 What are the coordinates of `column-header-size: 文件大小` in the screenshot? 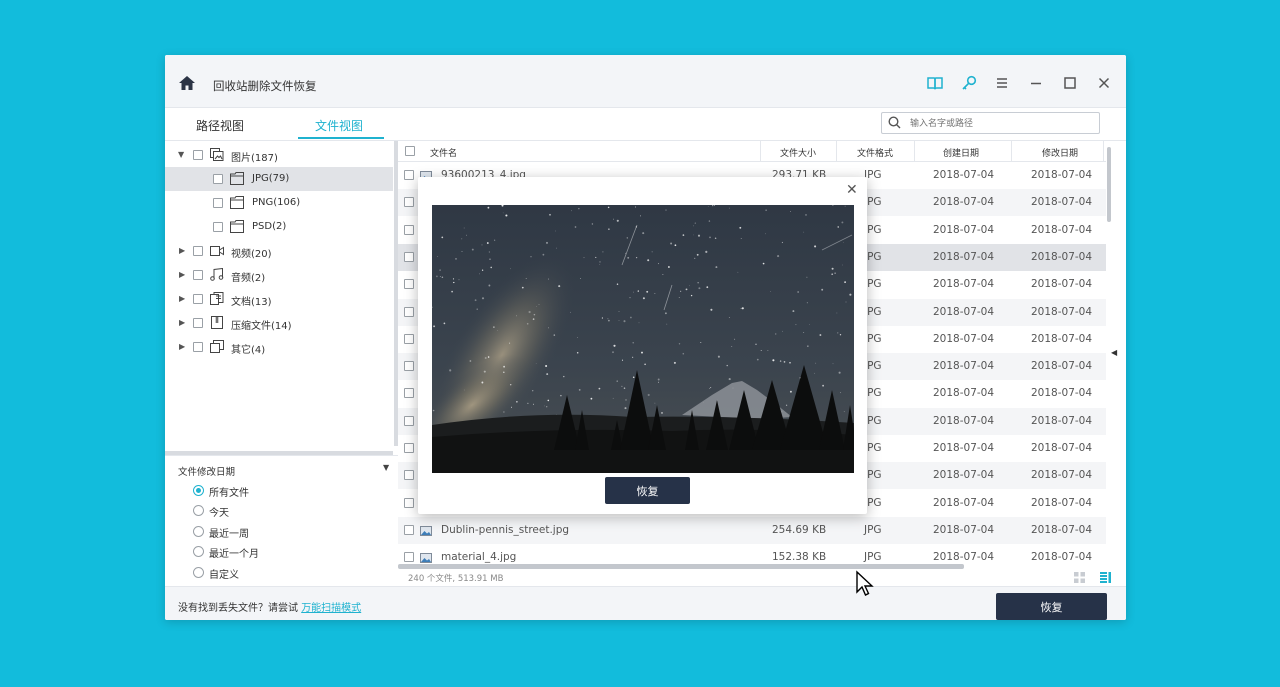 It's located at (798, 152).